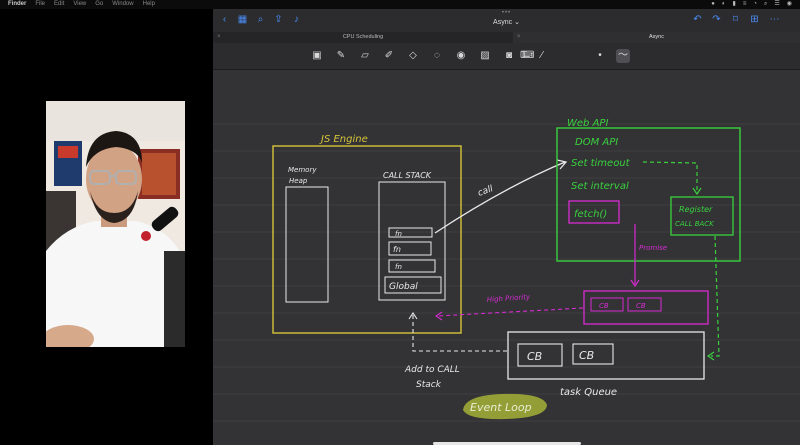 The width and height of the screenshot is (800, 445). I want to click on menu-finder: Finder, so click(17, 4).